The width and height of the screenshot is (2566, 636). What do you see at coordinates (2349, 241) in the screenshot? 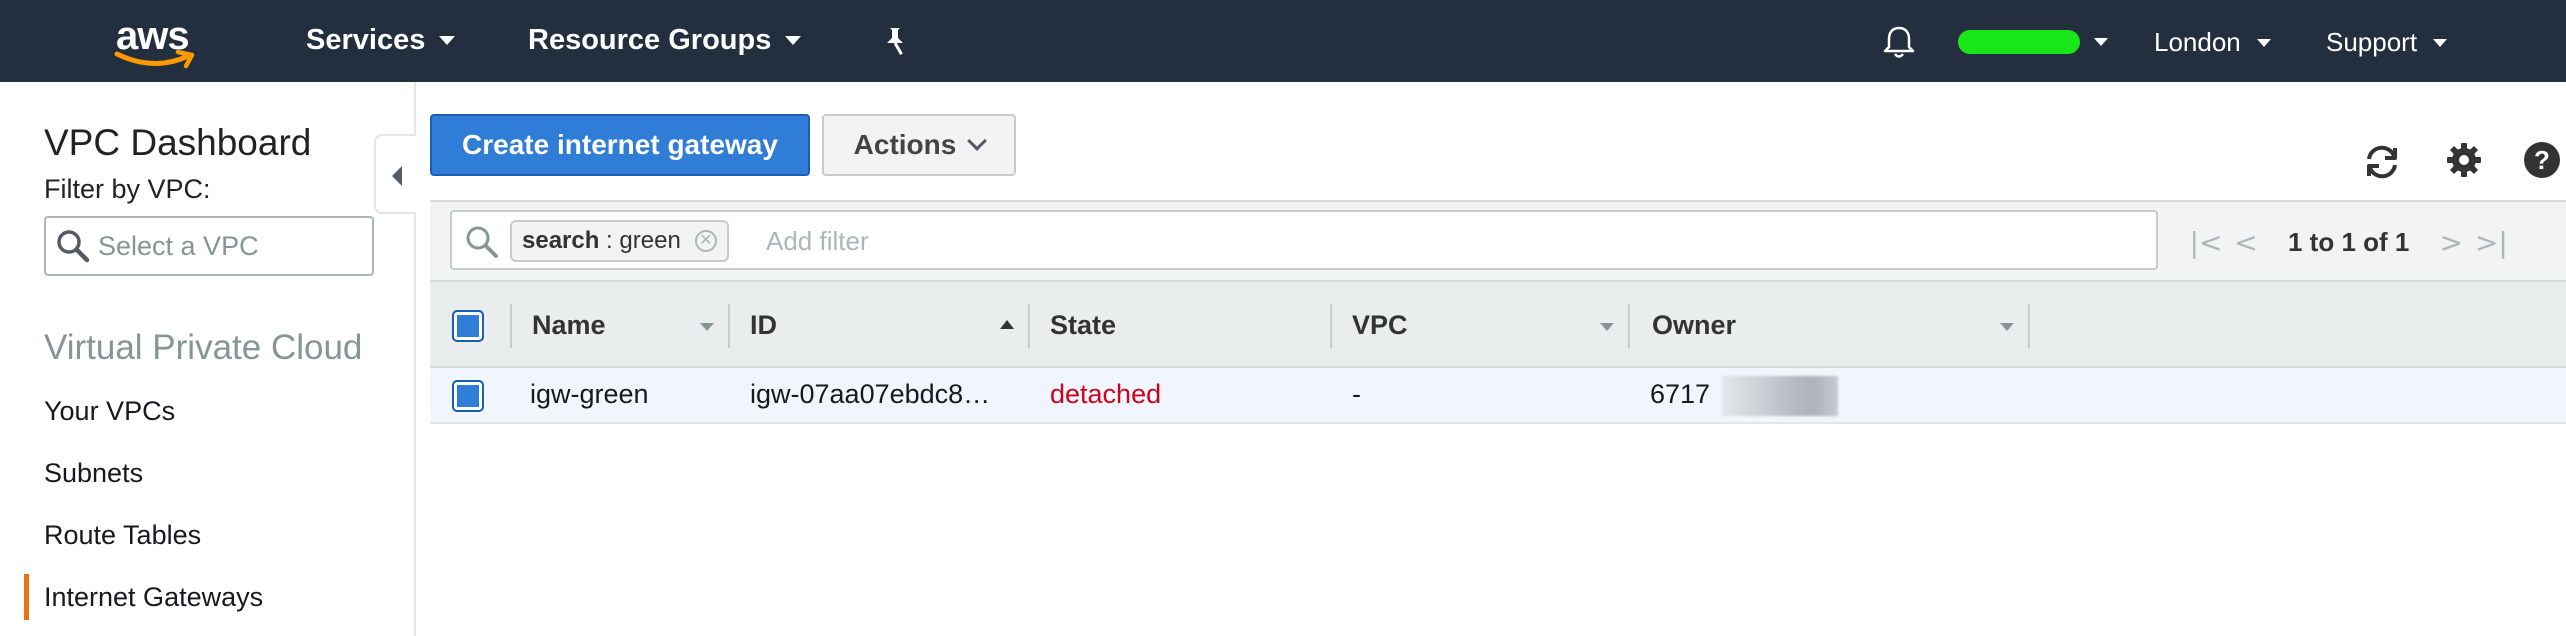
I see `pagination-text: 1 to 1 of 1` at bounding box center [2349, 241].